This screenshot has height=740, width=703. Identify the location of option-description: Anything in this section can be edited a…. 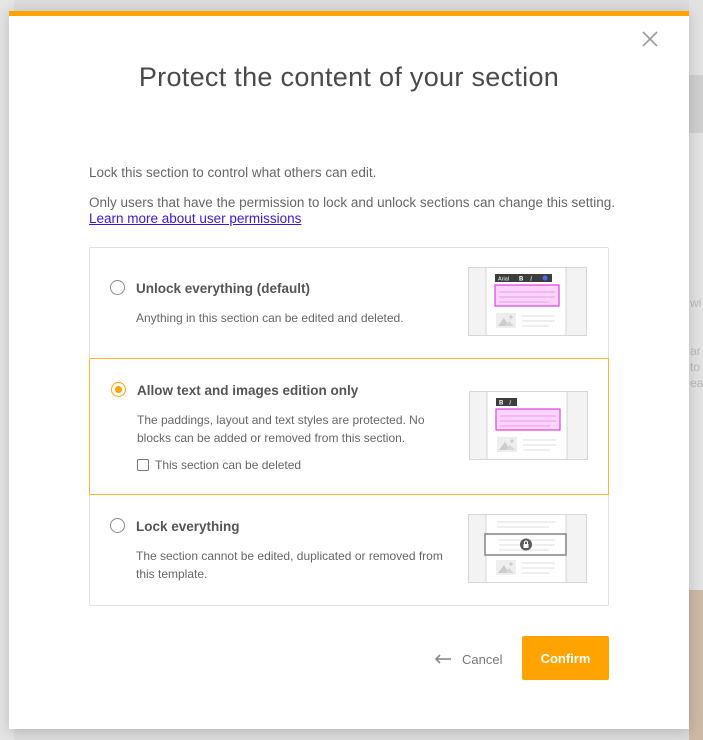
(270, 318).